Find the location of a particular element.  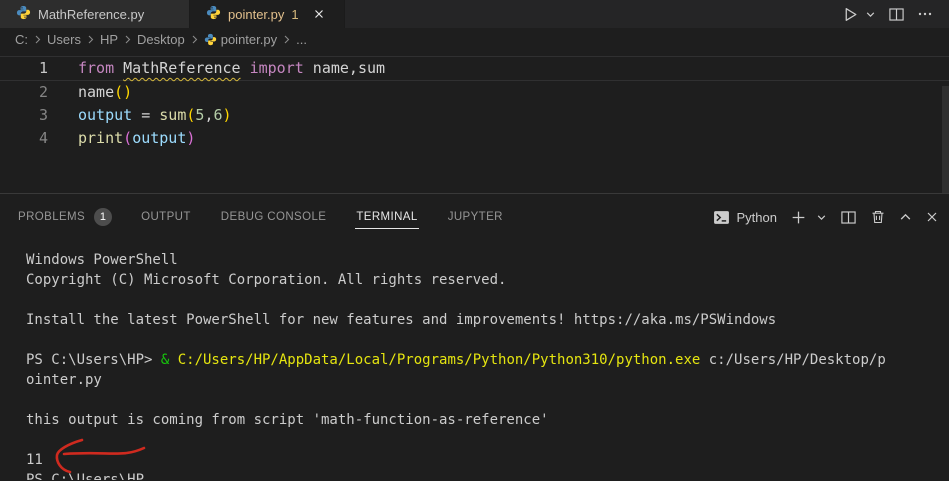

kill-terminal-trash-icon is located at coordinates (878, 217).